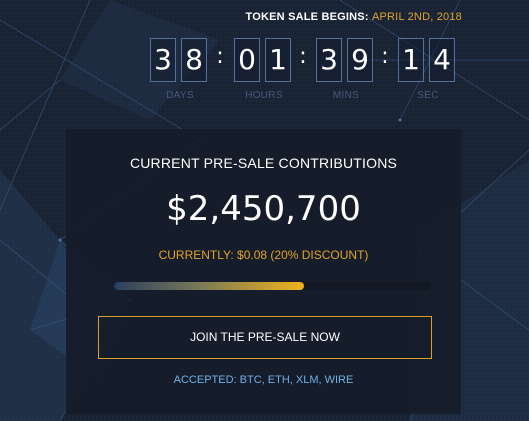 The height and width of the screenshot is (421, 529). Describe the element at coordinates (411, 60) in the screenshot. I see `sec-digit-1: 1` at that location.